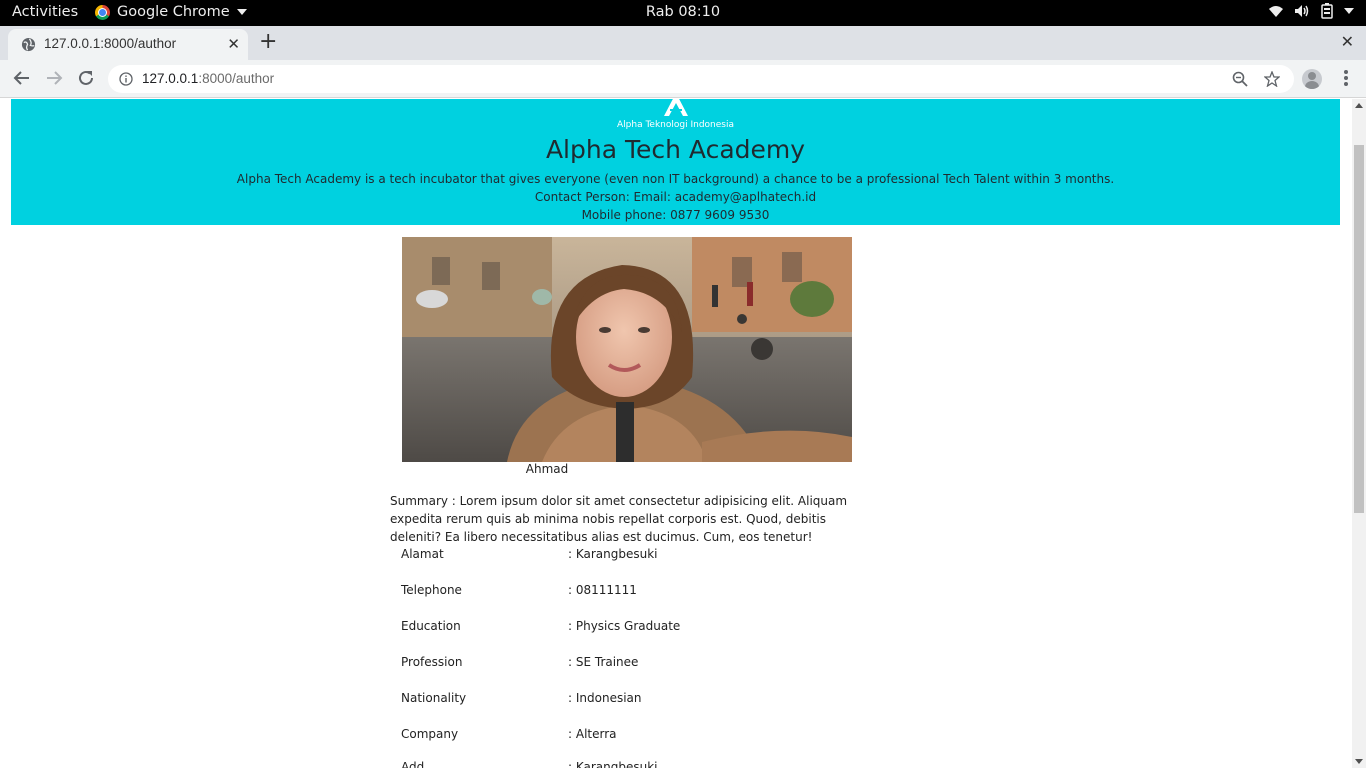 This screenshot has width=1366, height=768. What do you see at coordinates (413, 764) in the screenshot?
I see `detail-label: Add` at bounding box center [413, 764].